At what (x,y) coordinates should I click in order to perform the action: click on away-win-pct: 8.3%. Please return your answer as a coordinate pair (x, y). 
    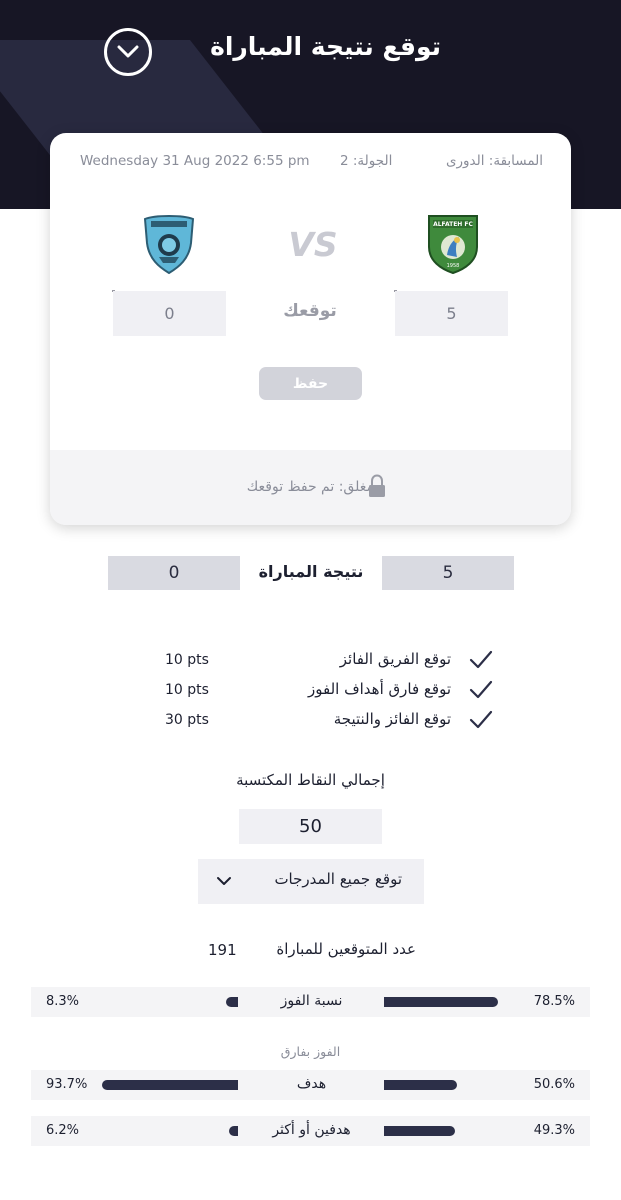
    Looking at the image, I should click on (63, 1001).